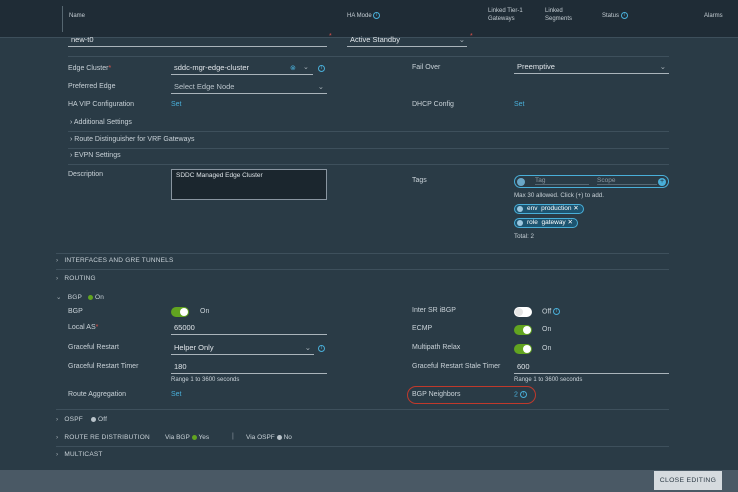 Image resolution: width=738 pixels, height=492 pixels. I want to click on column-label: Status, so click(611, 16).